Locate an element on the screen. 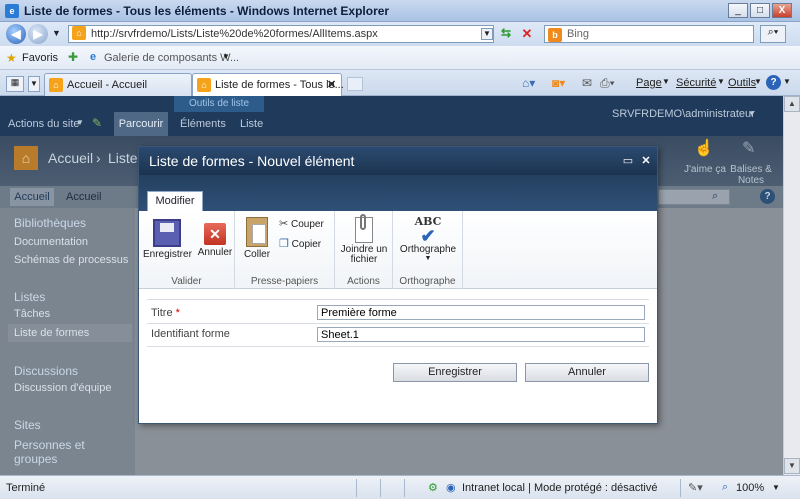 The height and width of the screenshot is (499, 800). vertical-scrollbar: ▲ ▼ is located at coordinates (791, 285).